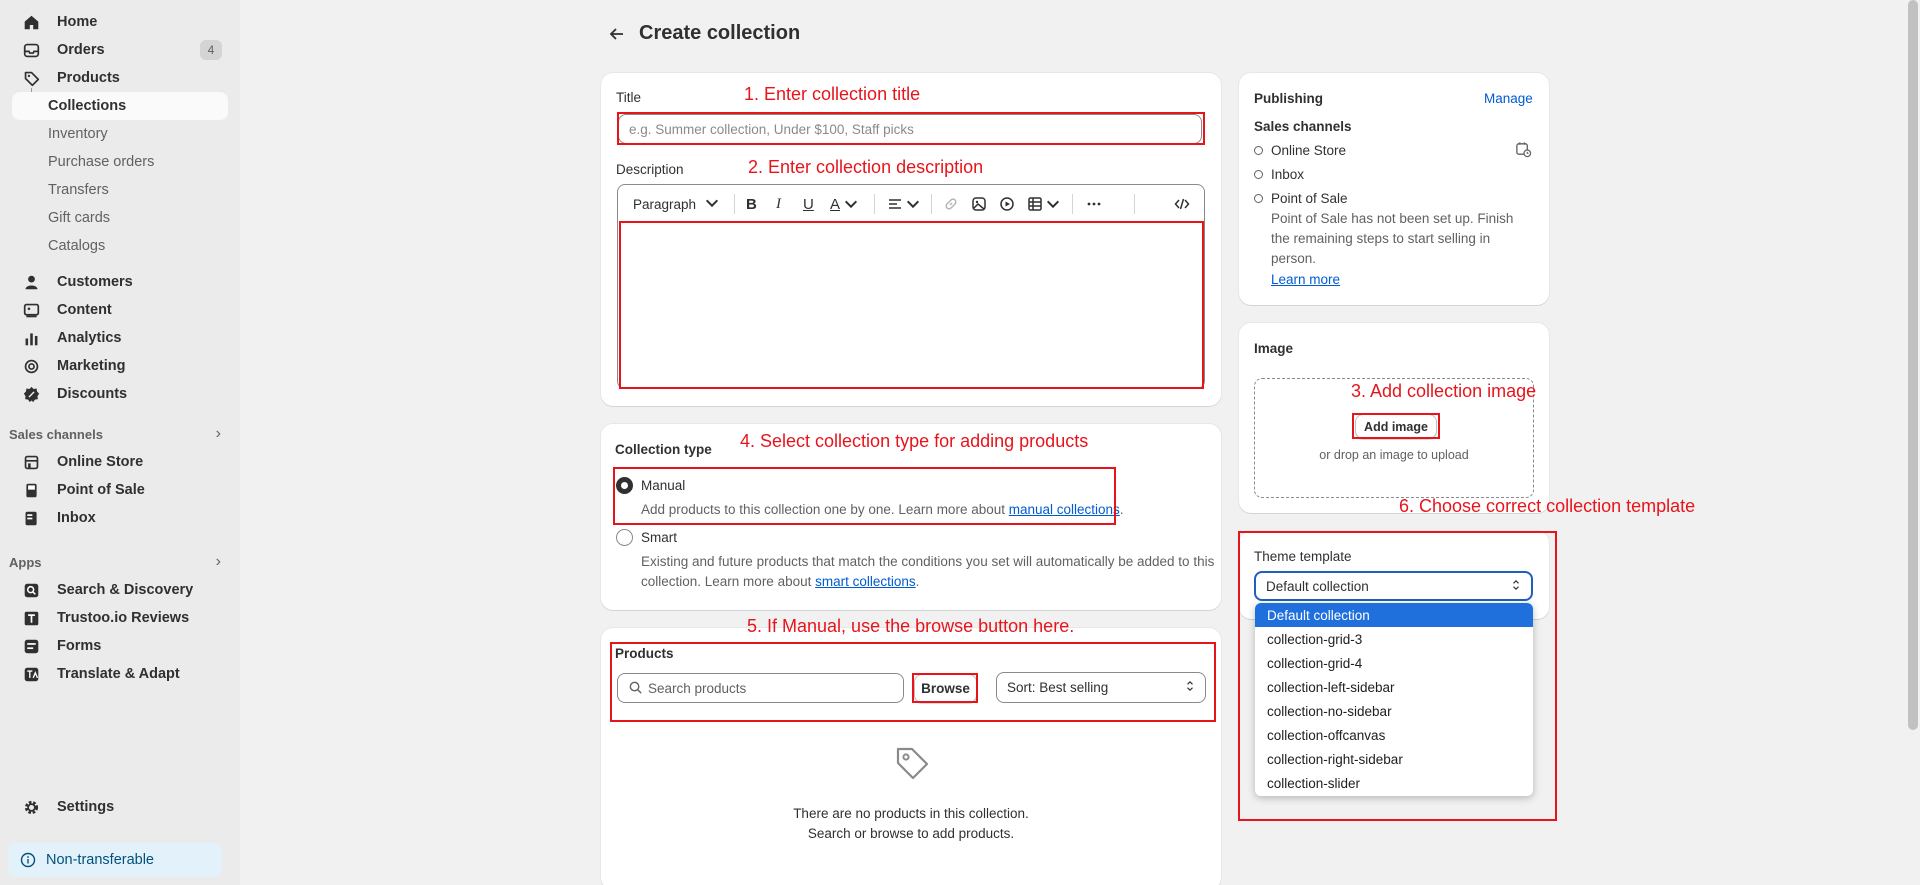 The width and height of the screenshot is (1920, 885). Describe the element at coordinates (88, 78) in the screenshot. I see `sidebar-item-label: Products` at that location.